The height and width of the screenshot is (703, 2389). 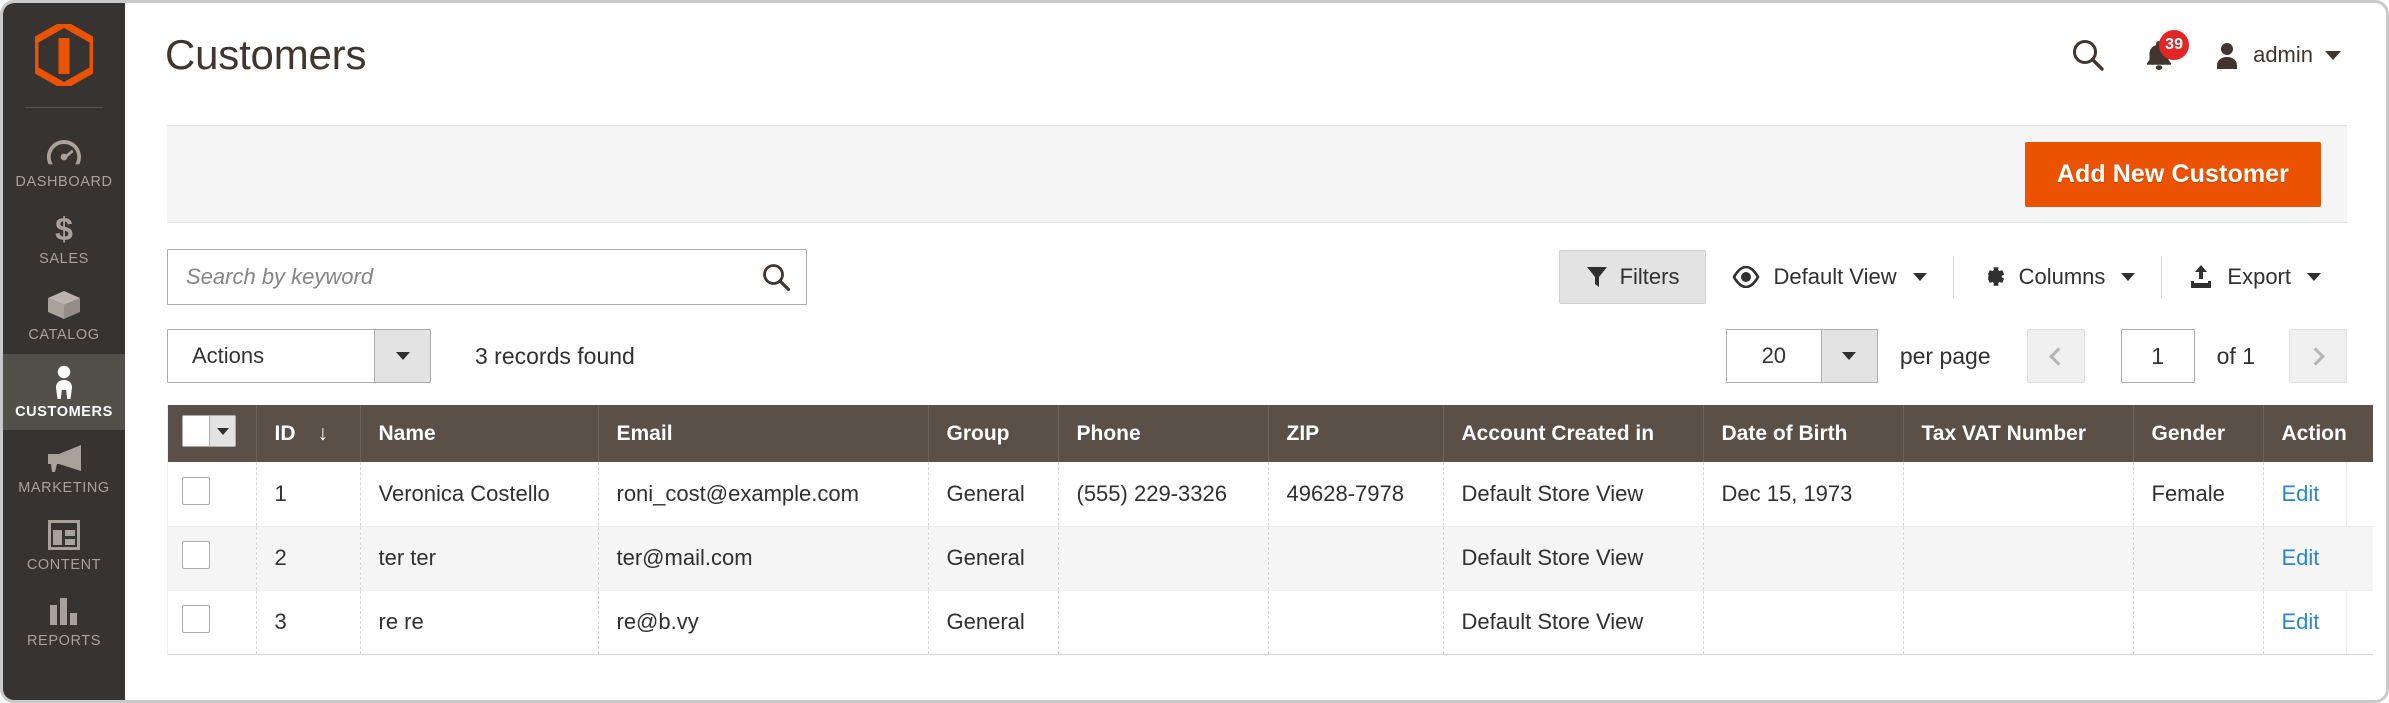 I want to click on export-button: Export, so click(x=2254, y=277).